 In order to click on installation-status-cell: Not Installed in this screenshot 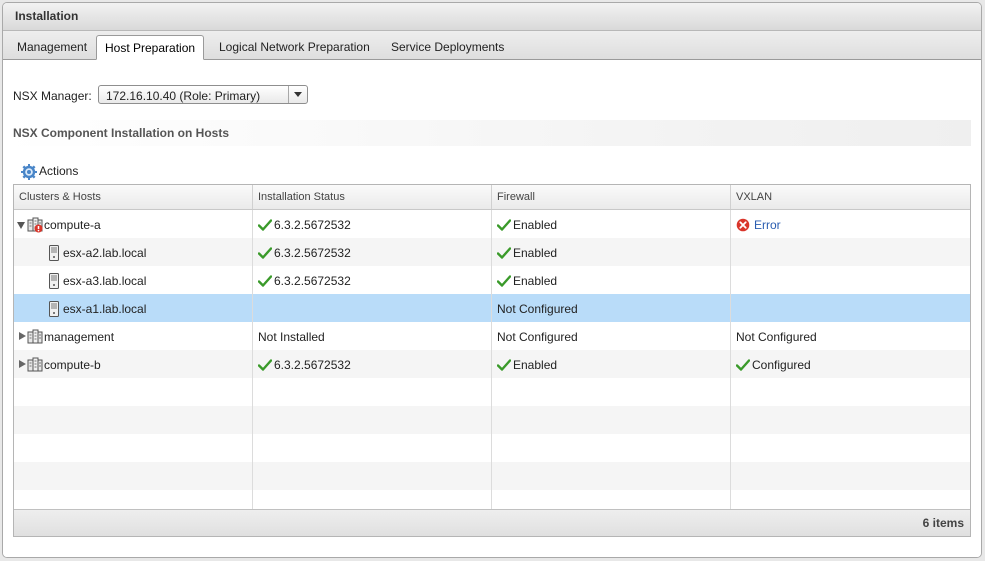, I will do `click(372, 336)`.